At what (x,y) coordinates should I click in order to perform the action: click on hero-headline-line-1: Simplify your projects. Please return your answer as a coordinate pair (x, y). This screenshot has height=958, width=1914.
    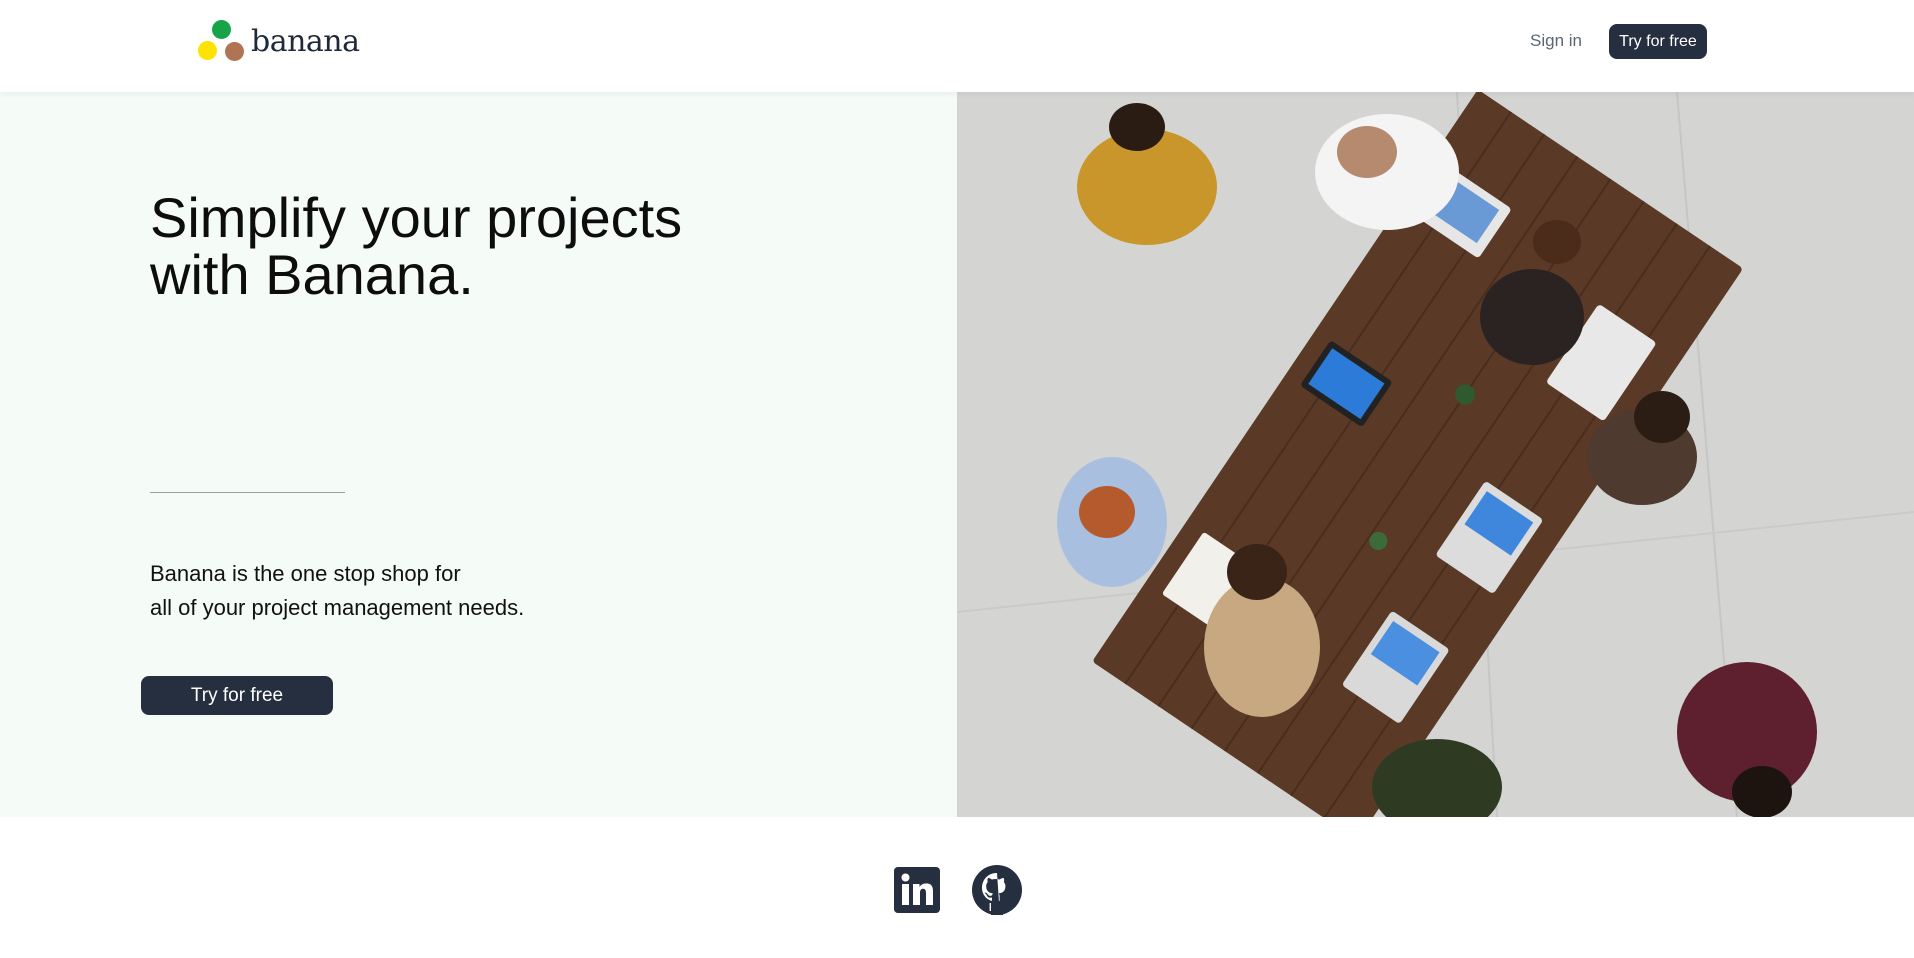
    Looking at the image, I should click on (416, 217).